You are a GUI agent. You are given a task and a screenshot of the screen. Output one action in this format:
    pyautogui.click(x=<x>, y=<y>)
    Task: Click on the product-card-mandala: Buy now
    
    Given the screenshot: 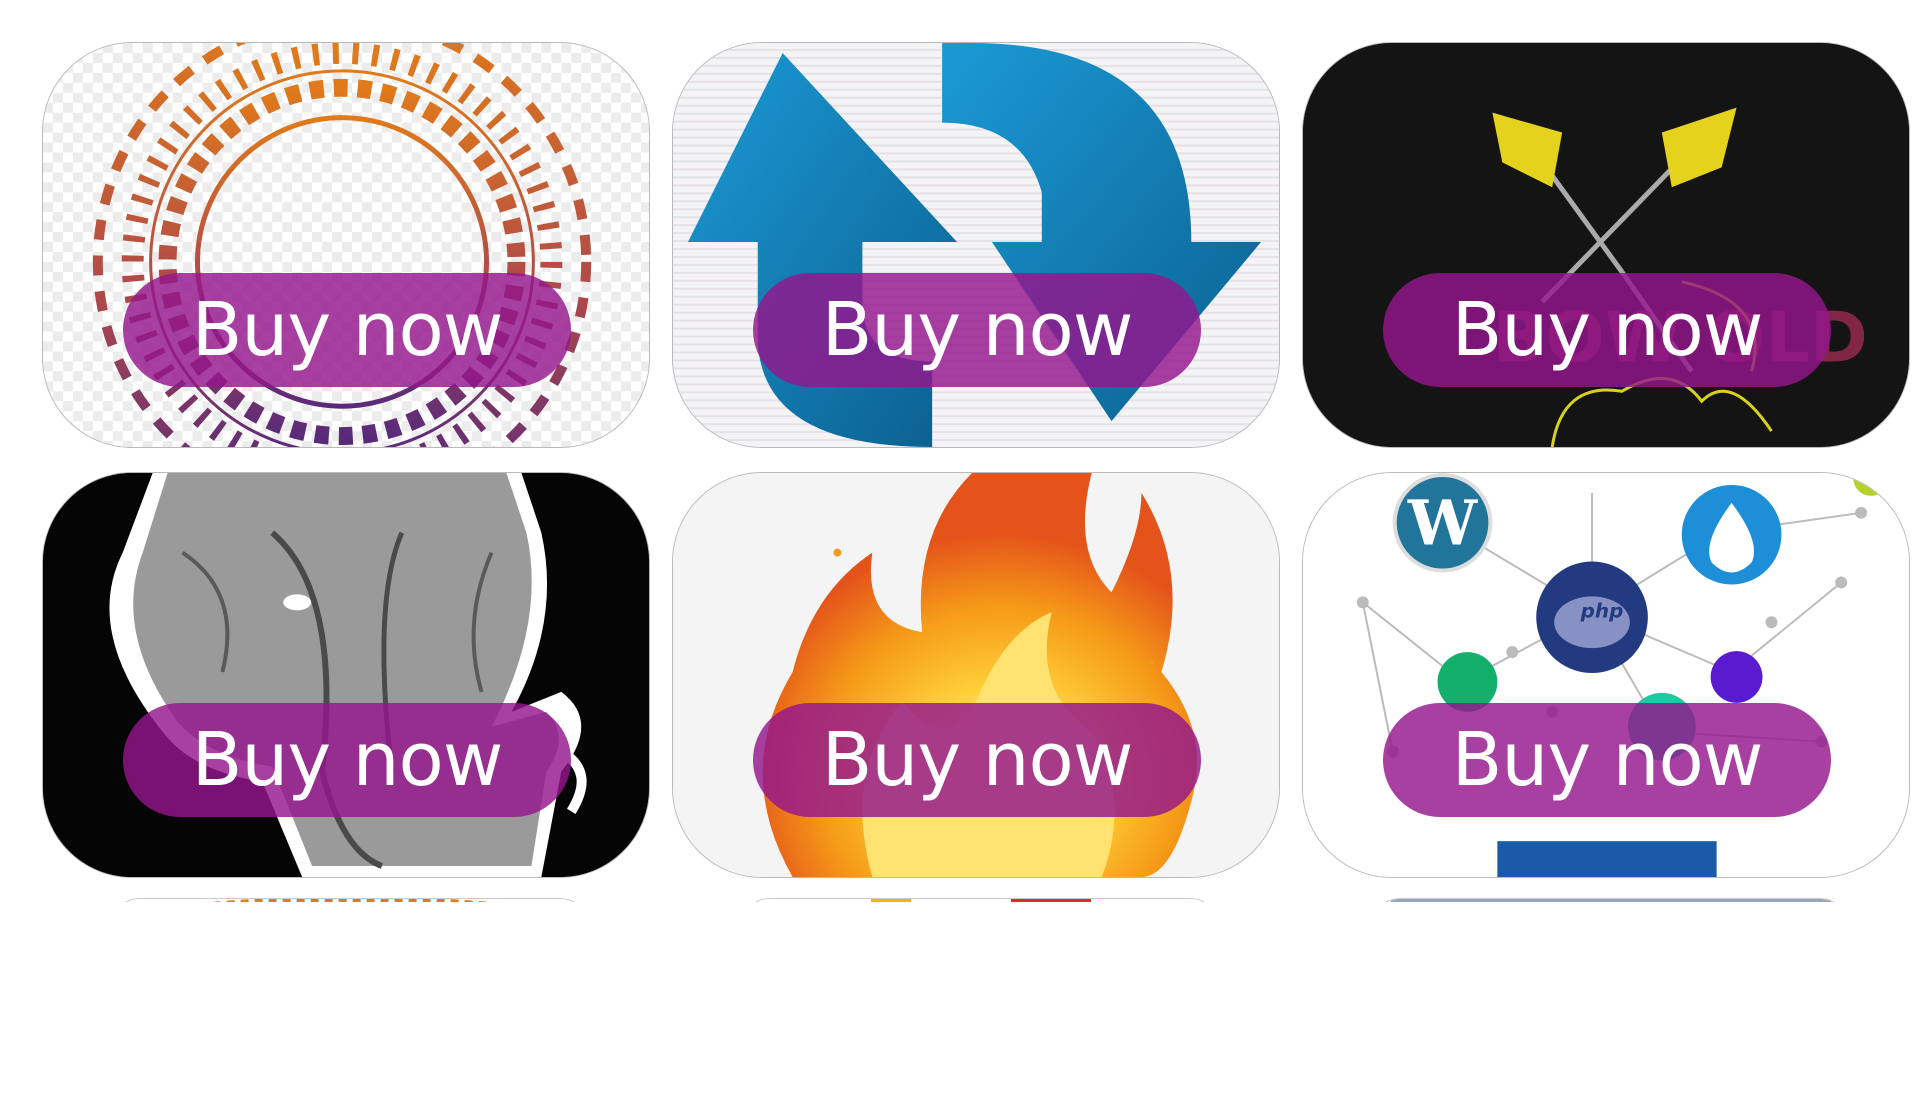 What is the action you would take?
    pyautogui.click(x=346, y=245)
    